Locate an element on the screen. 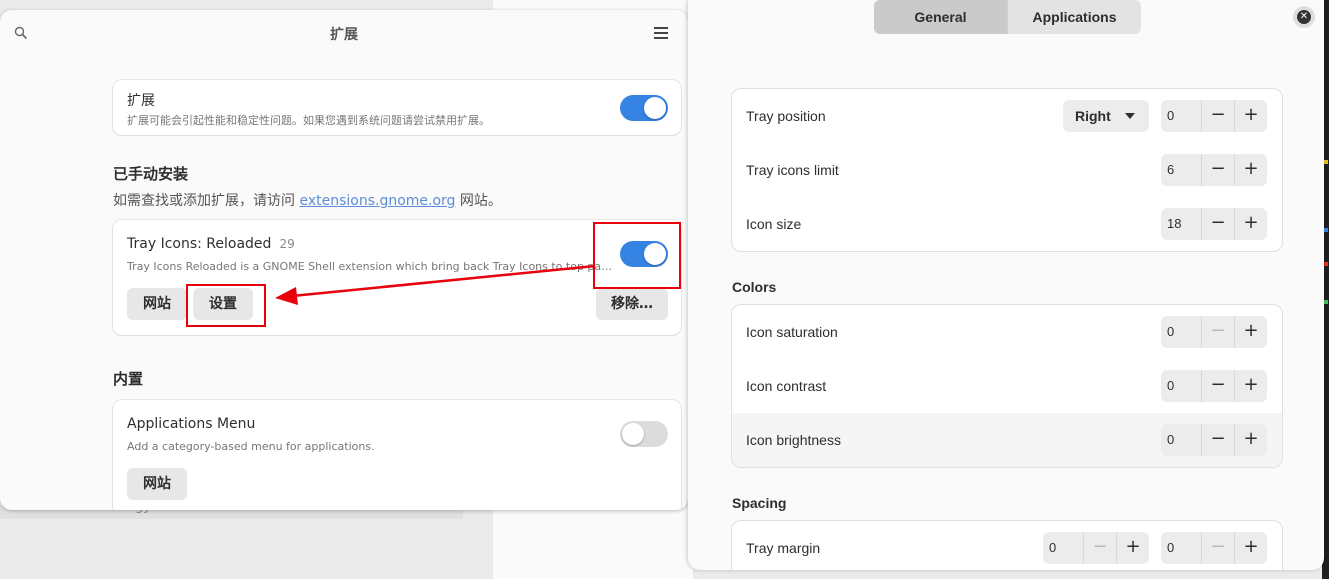  tray-icons-limit-spin: 6 − + is located at coordinates (1214, 170).